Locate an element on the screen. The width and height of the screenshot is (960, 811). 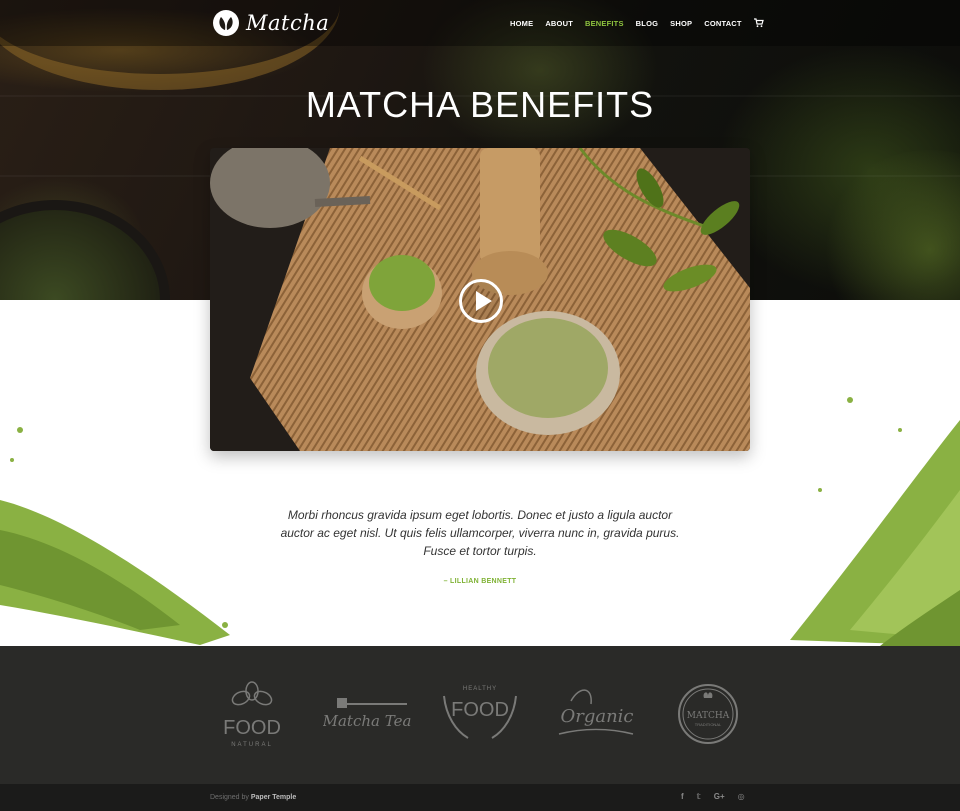
twitter-icon: 𝕥 is located at coordinates (699, 796).